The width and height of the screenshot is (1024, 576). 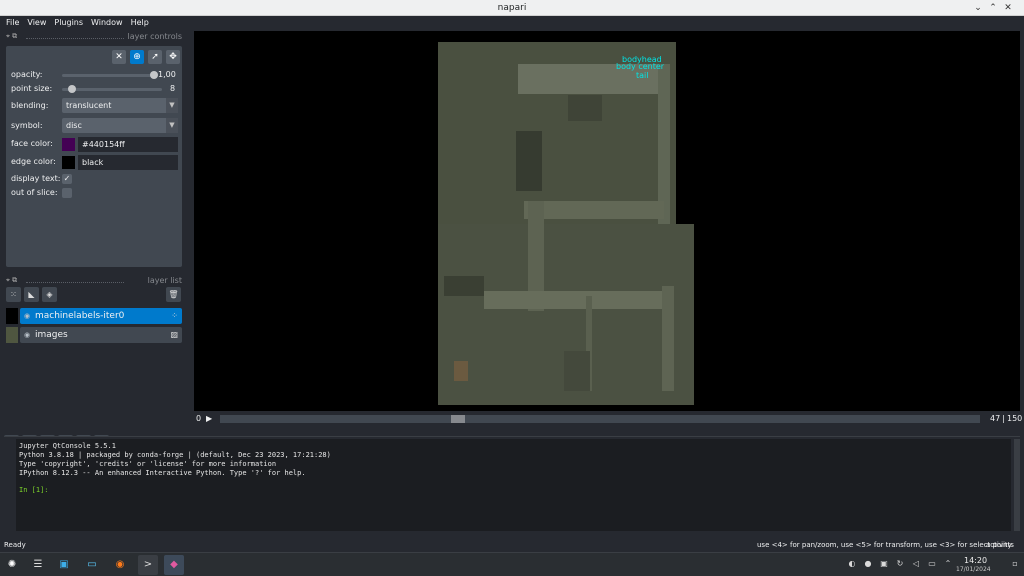 What do you see at coordinates (34, 192) in the screenshot?
I see `out-of-slice-label: out of slice:` at bounding box center [34, 192].